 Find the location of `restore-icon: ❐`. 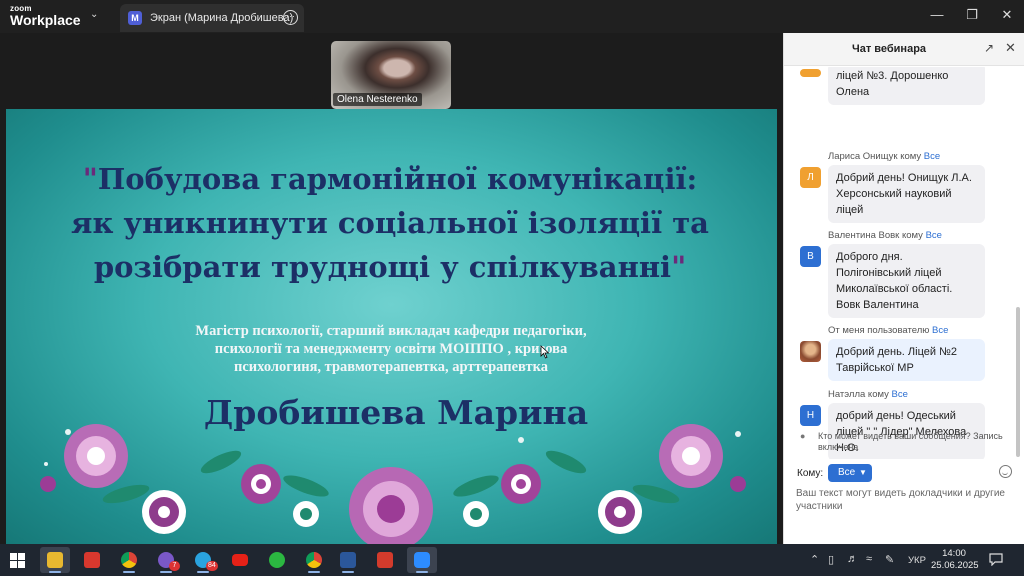

restore-icon: ❐ is located at coordinates (972, 15).